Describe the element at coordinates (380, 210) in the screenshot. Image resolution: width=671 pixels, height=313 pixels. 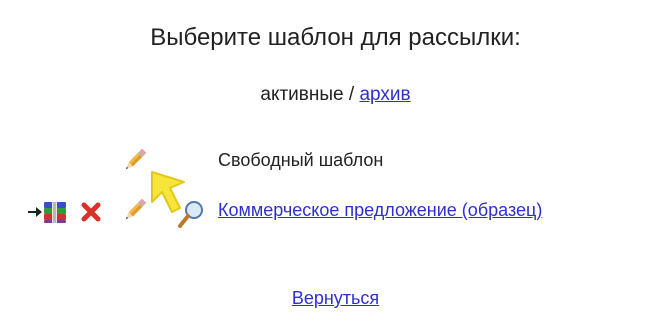
I see `template-link-commercial: Коммерческое предложение (образец)` at that location.